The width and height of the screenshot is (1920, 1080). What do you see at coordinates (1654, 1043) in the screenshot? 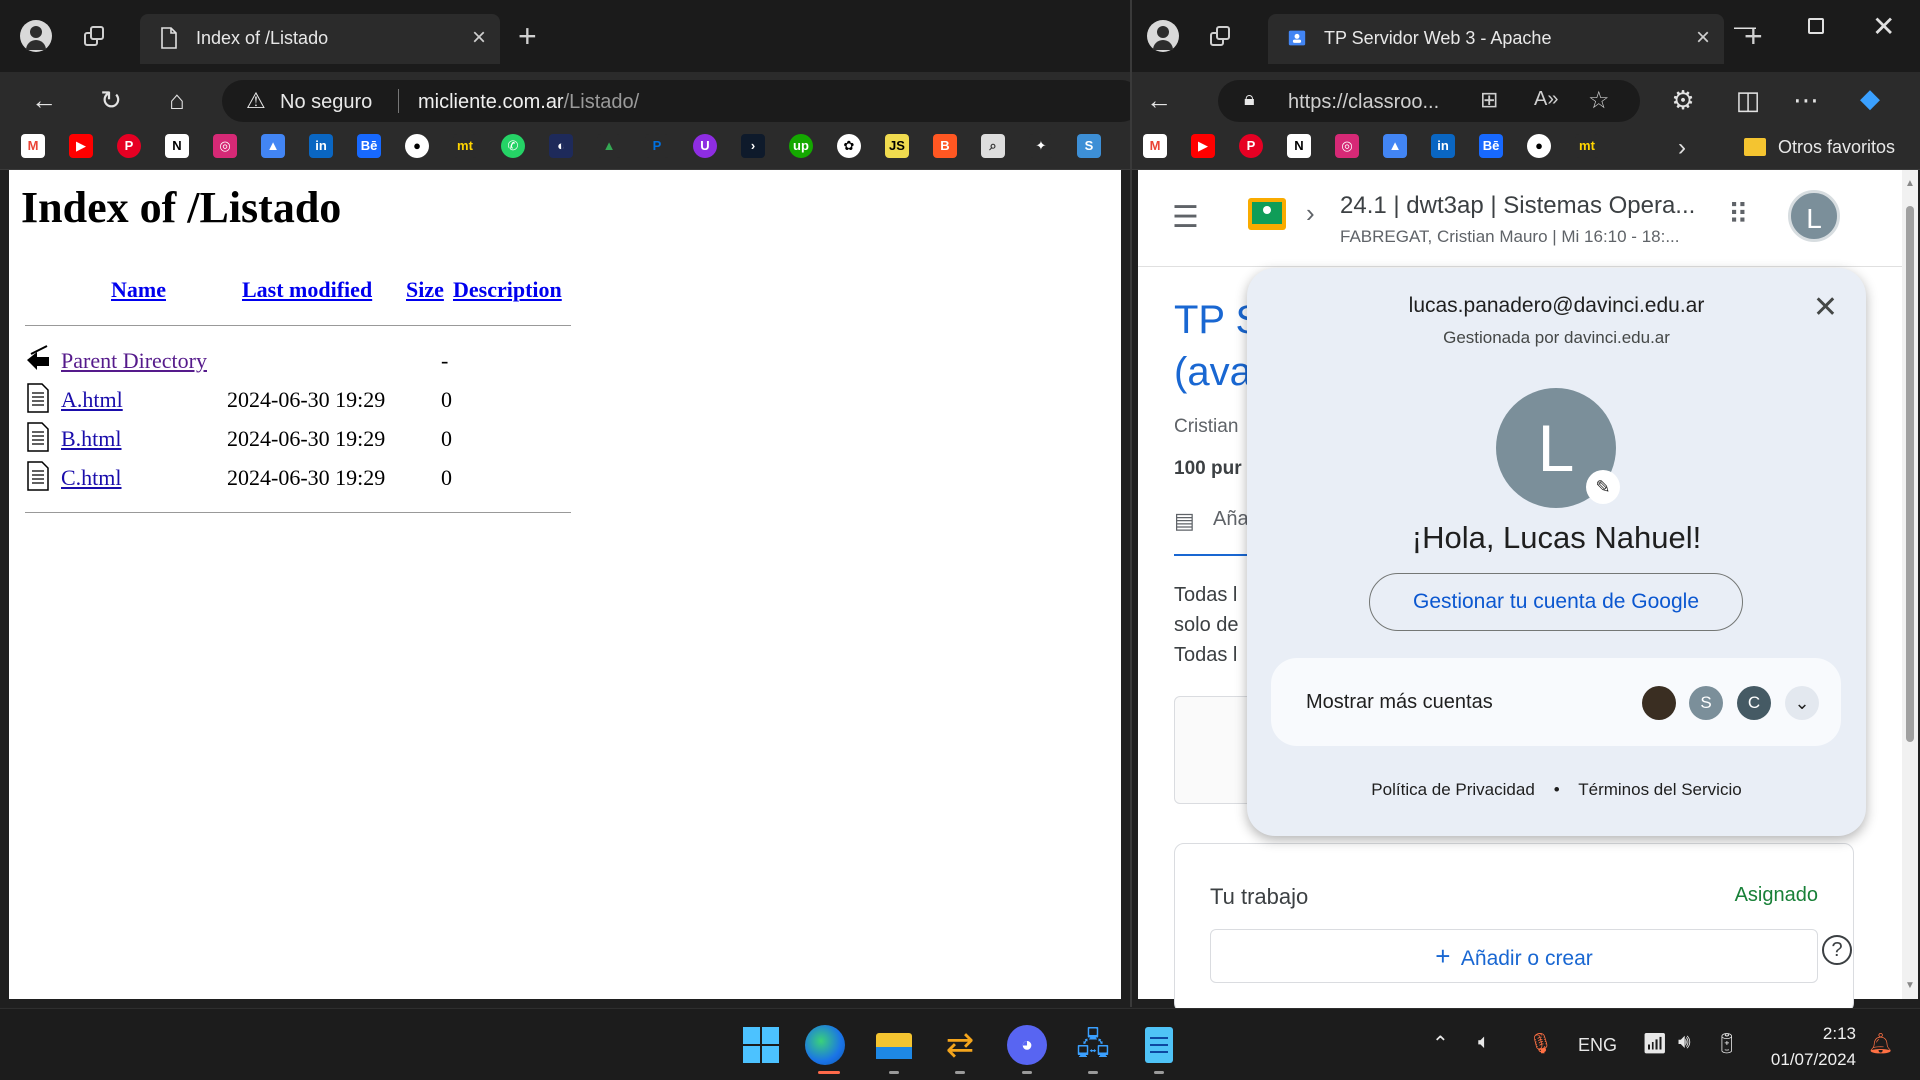
I see `wifi-icon: 📶︎` at bounding box center [1654, 1043].